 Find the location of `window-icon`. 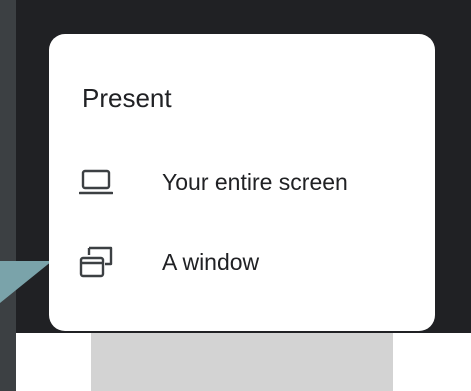

window-icon is located at coordinates (96, 262).